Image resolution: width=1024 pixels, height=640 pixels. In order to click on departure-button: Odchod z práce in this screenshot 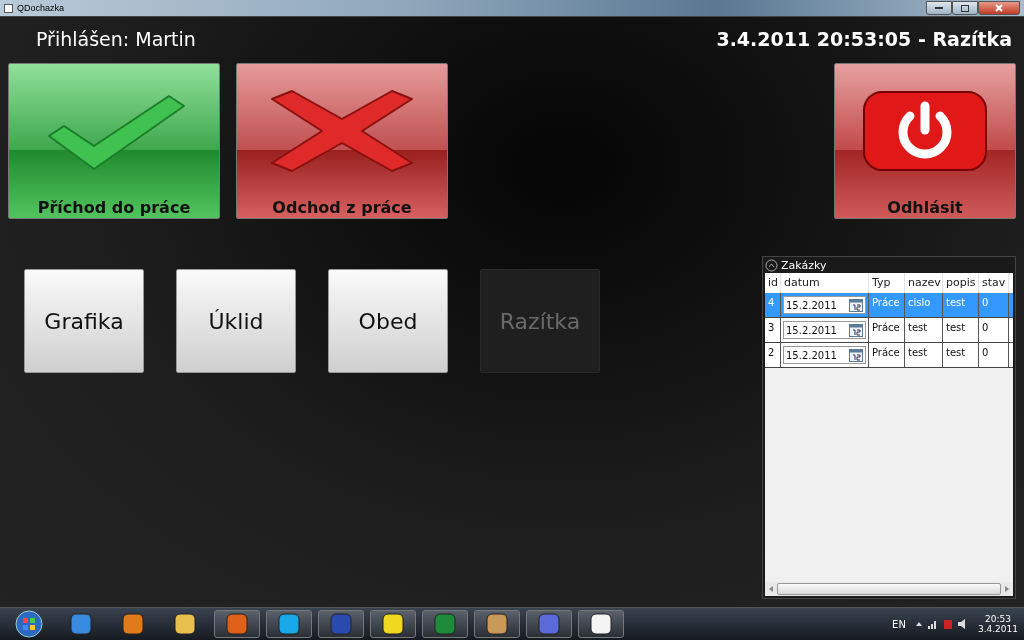, I will do `click(342, 141)`.